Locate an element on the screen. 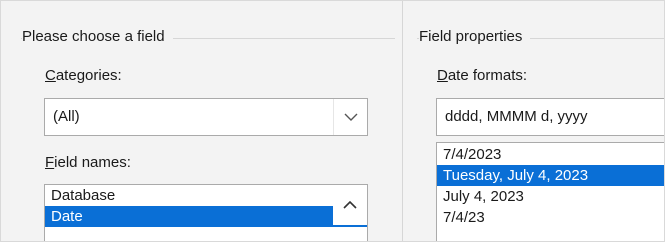 This screenshot has height=242, width=665. date-format-input: dddd, MMMM d, yyyy is located at coordinates (550, 117).